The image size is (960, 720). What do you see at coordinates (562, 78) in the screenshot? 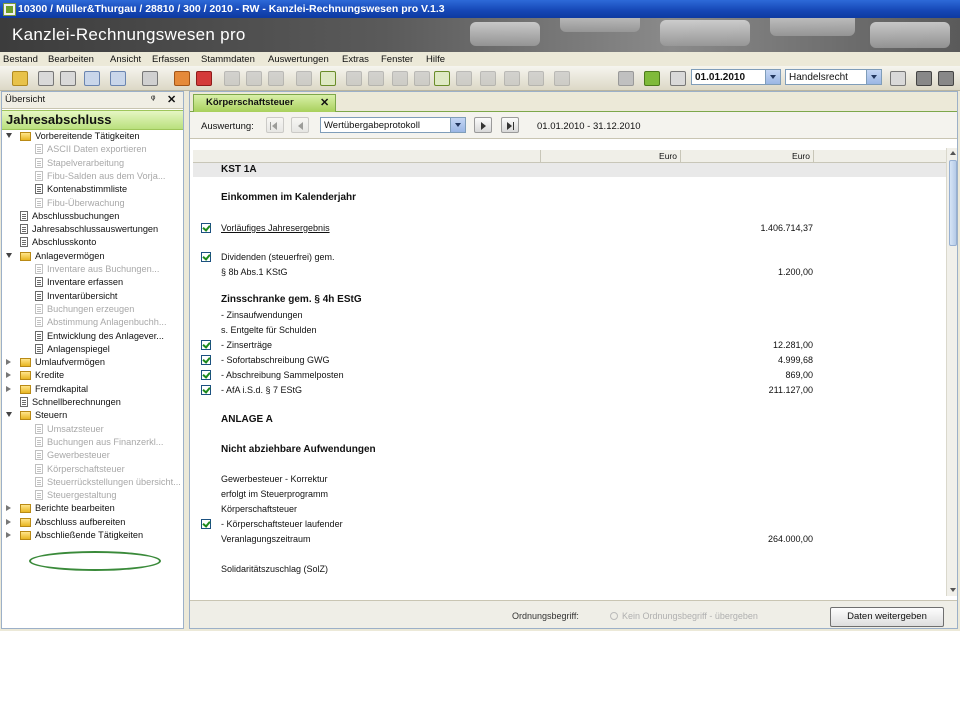
I see `export-icon` at bounding box center [562, 78].